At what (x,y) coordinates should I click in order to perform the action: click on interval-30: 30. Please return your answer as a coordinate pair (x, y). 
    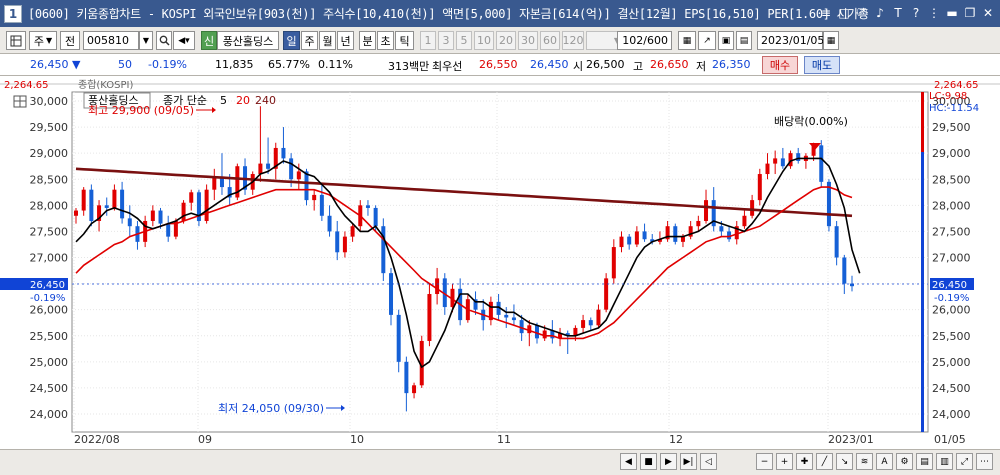
    Looking at the image, I should click on (528, 40).